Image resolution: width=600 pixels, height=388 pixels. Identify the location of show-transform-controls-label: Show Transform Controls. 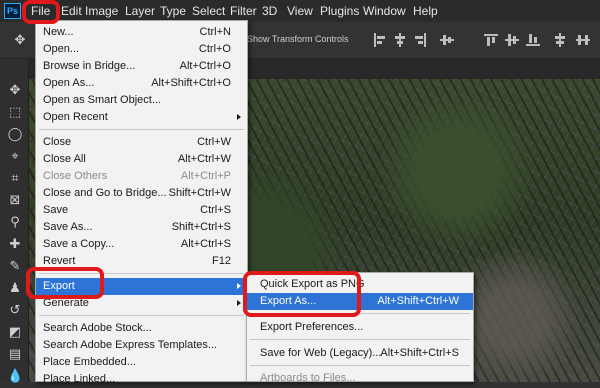
(298, 39).